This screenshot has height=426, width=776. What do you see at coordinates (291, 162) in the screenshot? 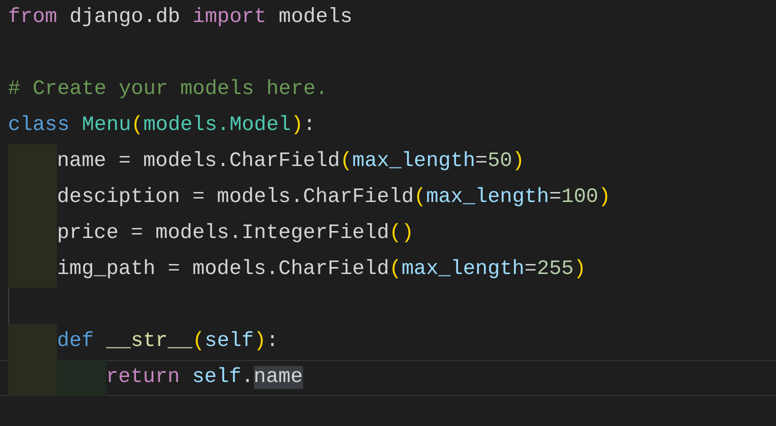
I see `code-line: name = models.CharField(max_length=50)` at bounding box center [291, 162].